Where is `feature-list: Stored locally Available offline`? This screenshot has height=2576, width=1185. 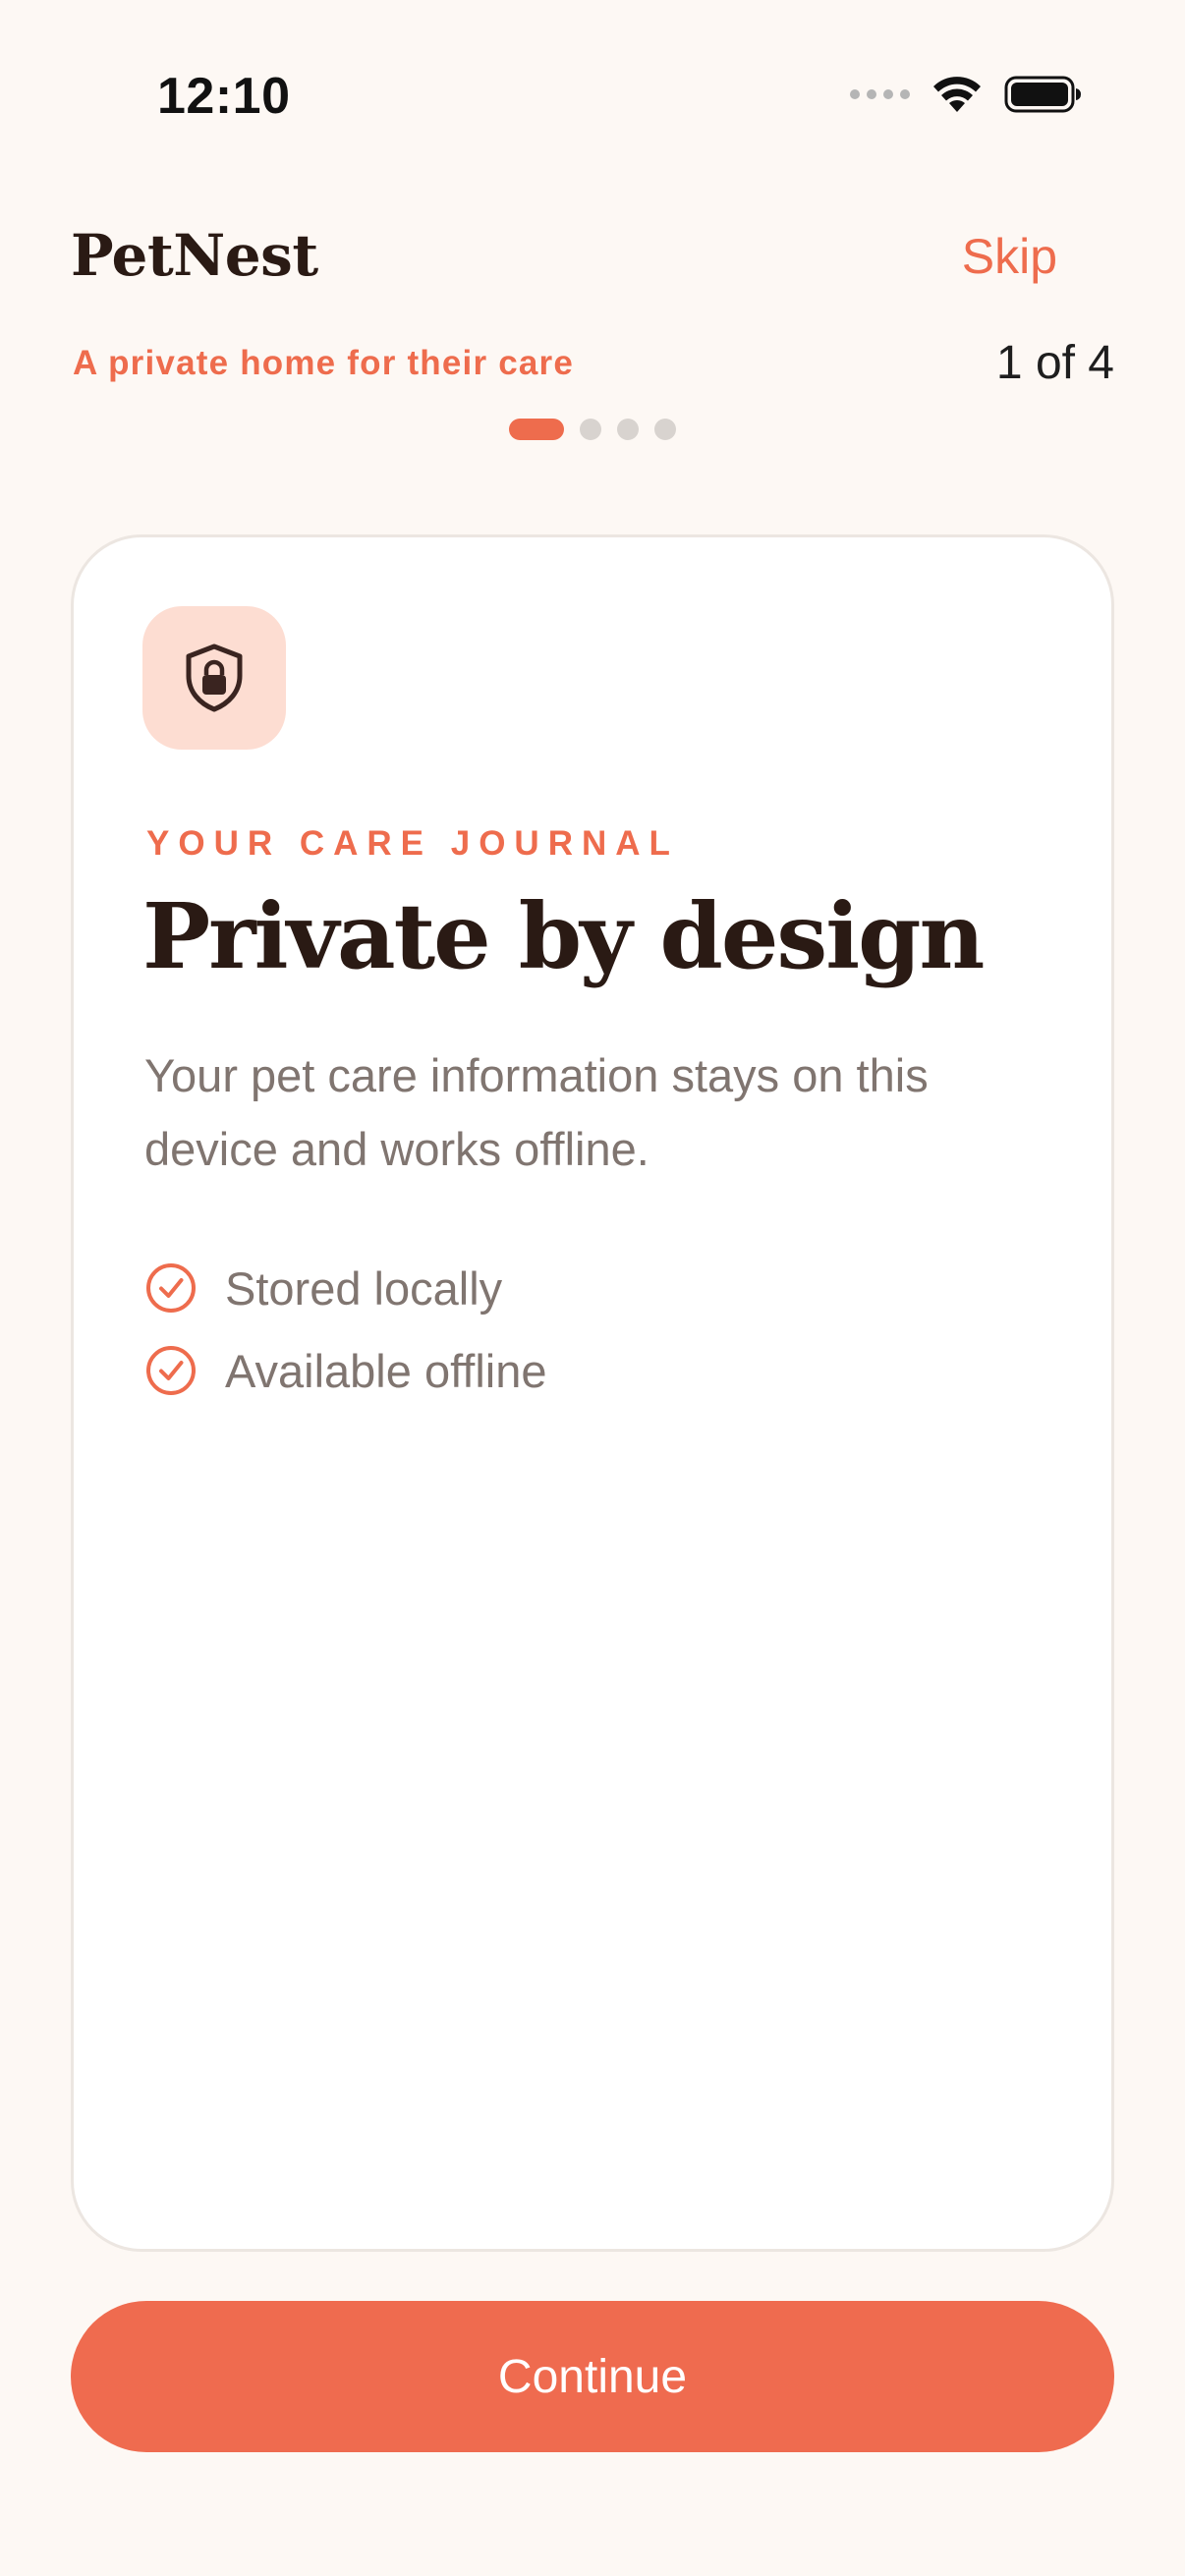 feature-list: Stored locally Available offline is located at coordinates (346, 1329).